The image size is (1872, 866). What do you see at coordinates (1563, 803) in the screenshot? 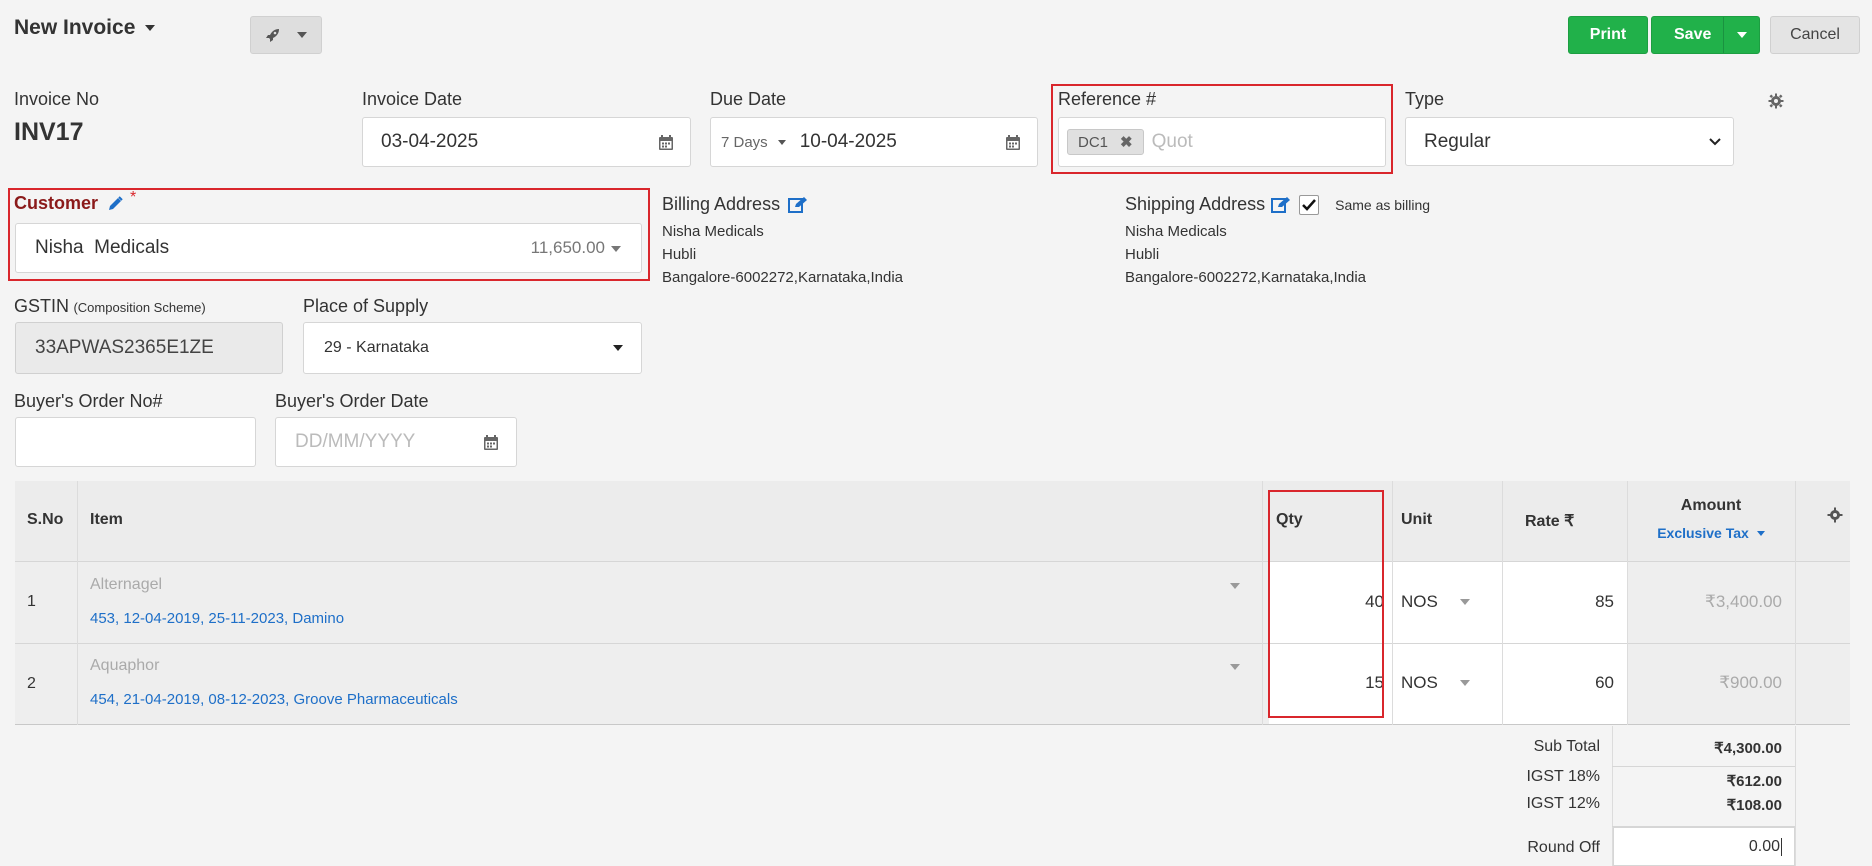
I see `igst12-label: IGST 12%` at bounding box center [1563, 803].